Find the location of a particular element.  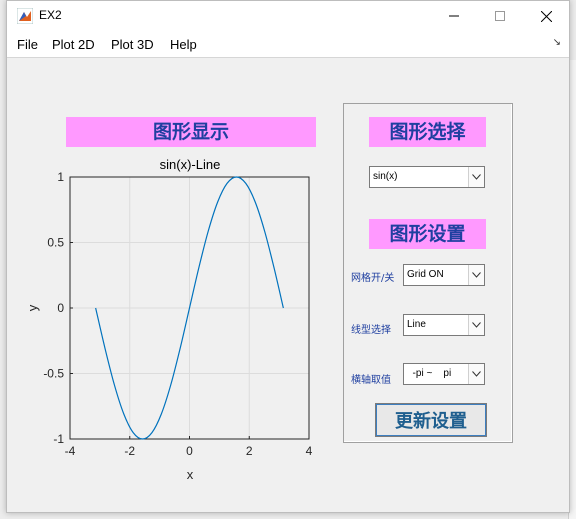

x-tick-label: -4 is located at coordinates (70, 451).